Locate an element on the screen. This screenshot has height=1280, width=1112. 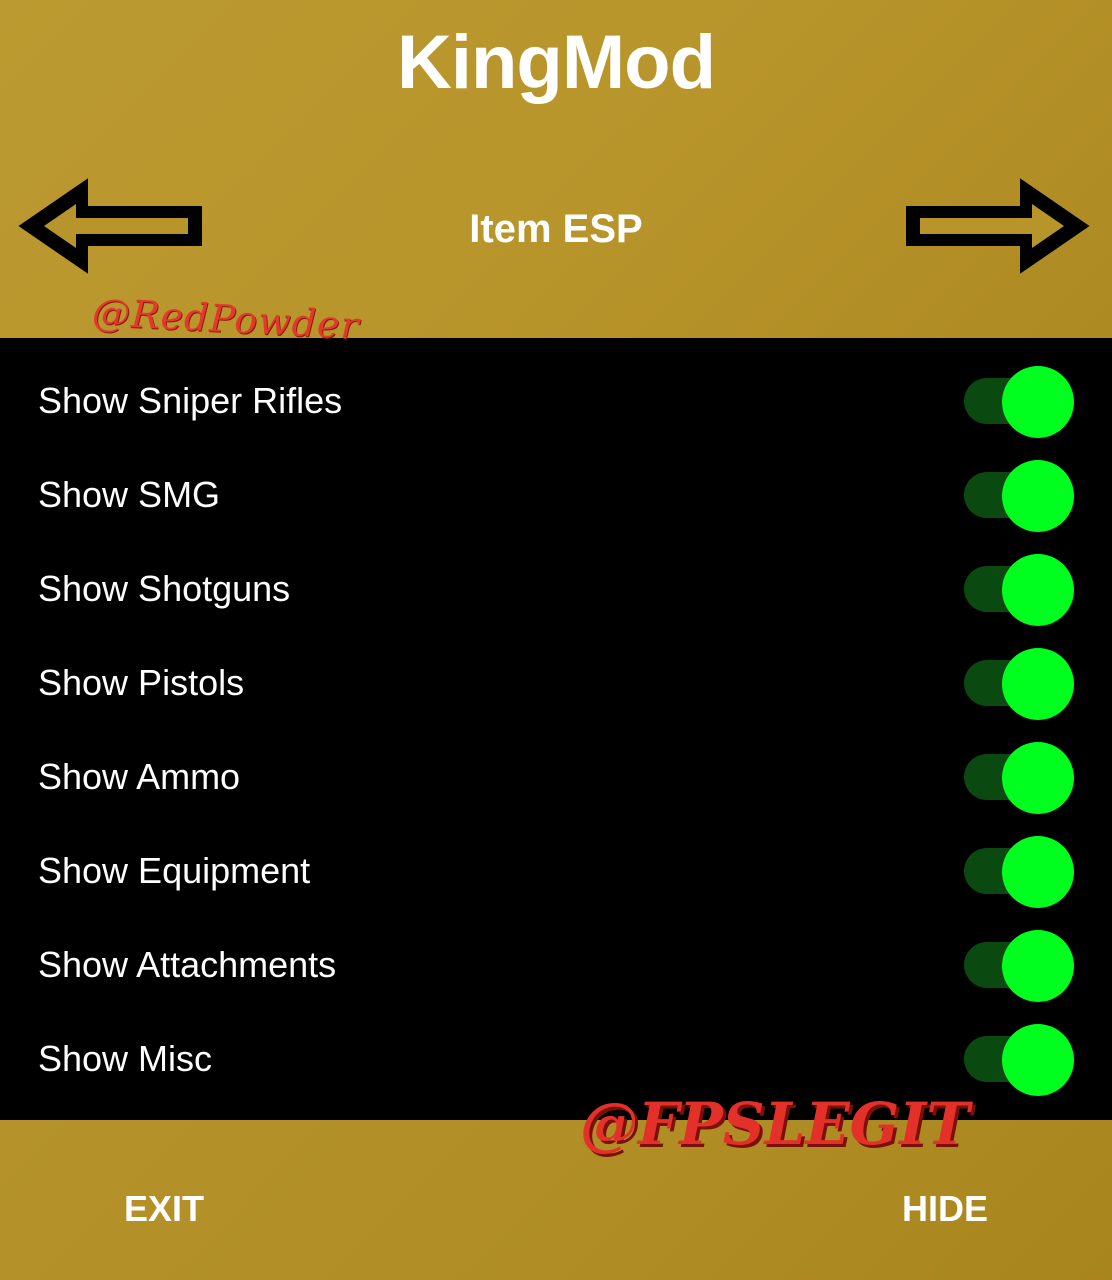
item-label: Show Misc is located at coordinates (125, 1058).